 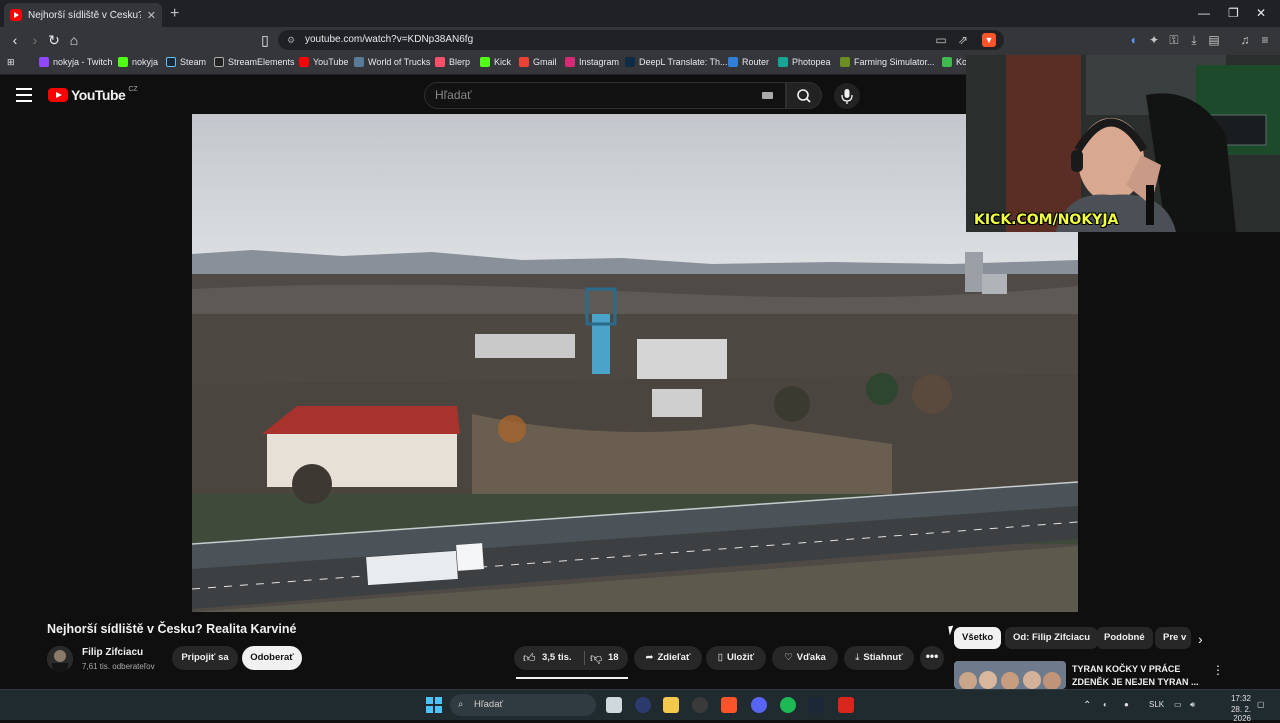 I want to click on app-icon, so click(x=643, y=705).